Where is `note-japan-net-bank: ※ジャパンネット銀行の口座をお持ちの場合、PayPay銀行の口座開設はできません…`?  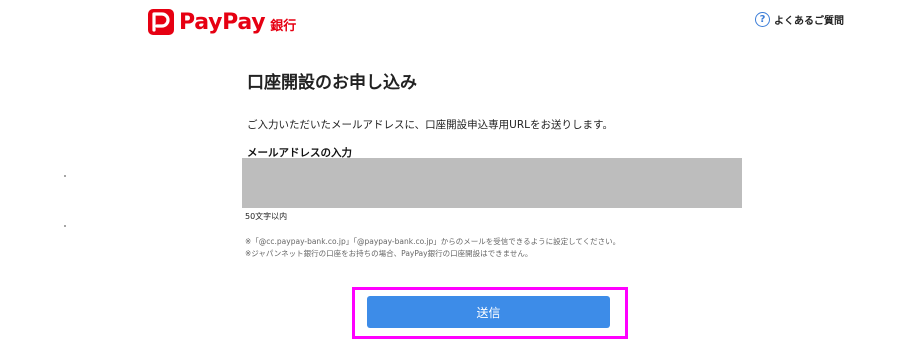 note-japan-net-bank: ※ジャパンネット銀行の口座をお持ちの場合、PayPay銀行の口座開設はできません… is located at coordinates (389, 253).